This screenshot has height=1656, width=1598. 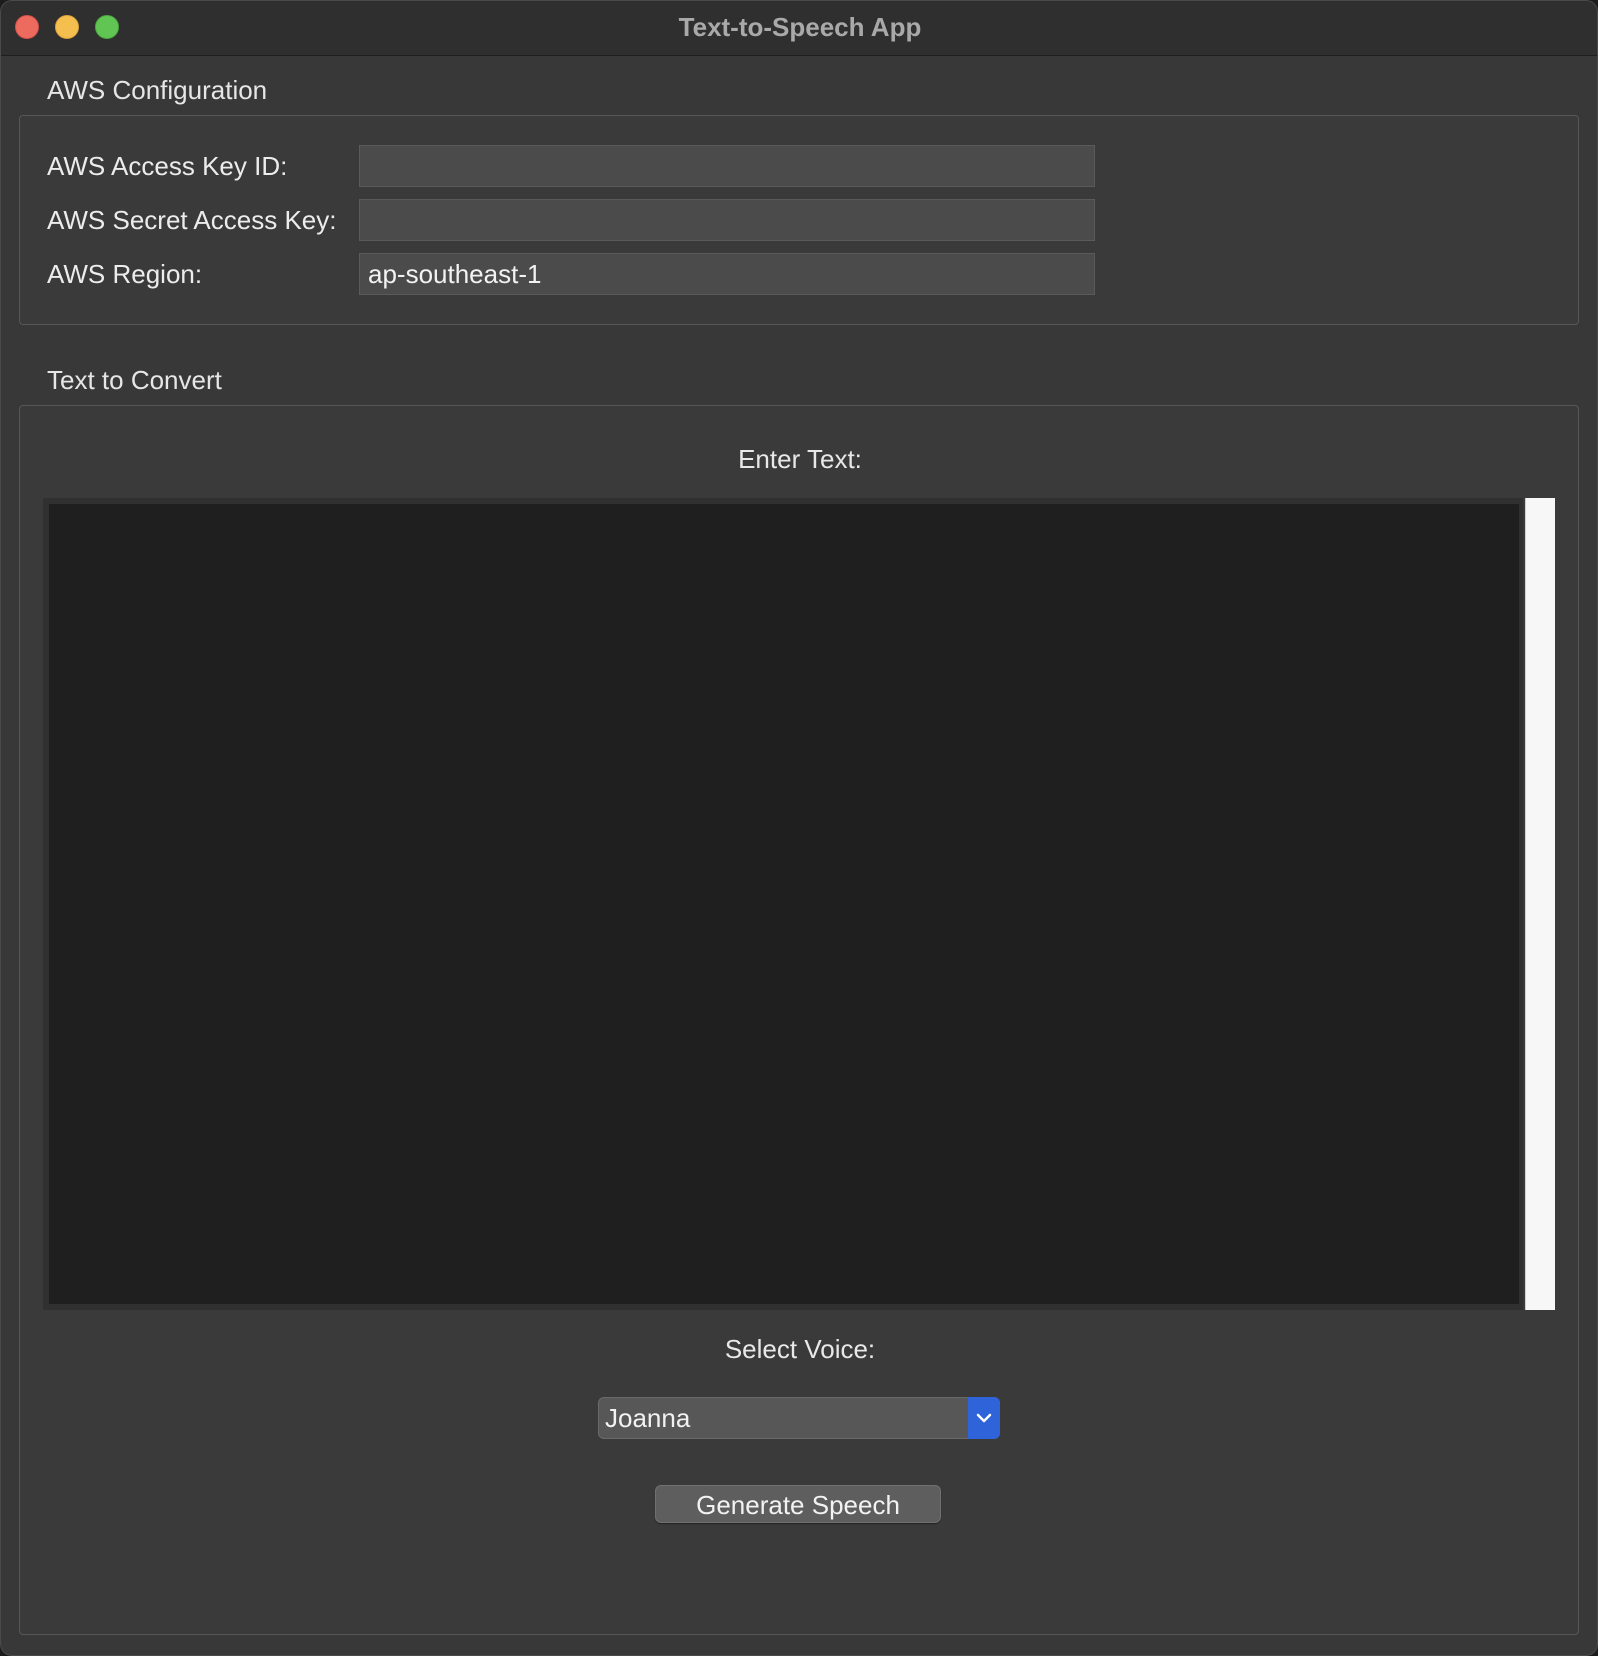 I want to click on voice-select: Joanna, so click(x=799, y=1418).